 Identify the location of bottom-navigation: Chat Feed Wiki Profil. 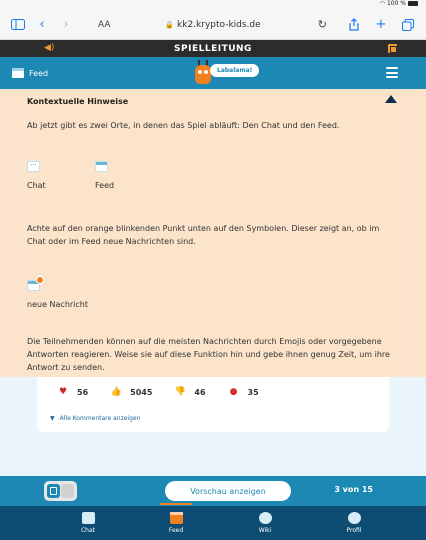
(213, 521).